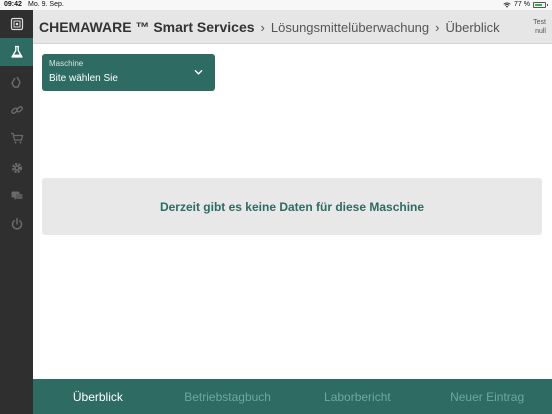  I want to click on app-title: CHEMAWARE ™ Smart Services, so click(147, 27).